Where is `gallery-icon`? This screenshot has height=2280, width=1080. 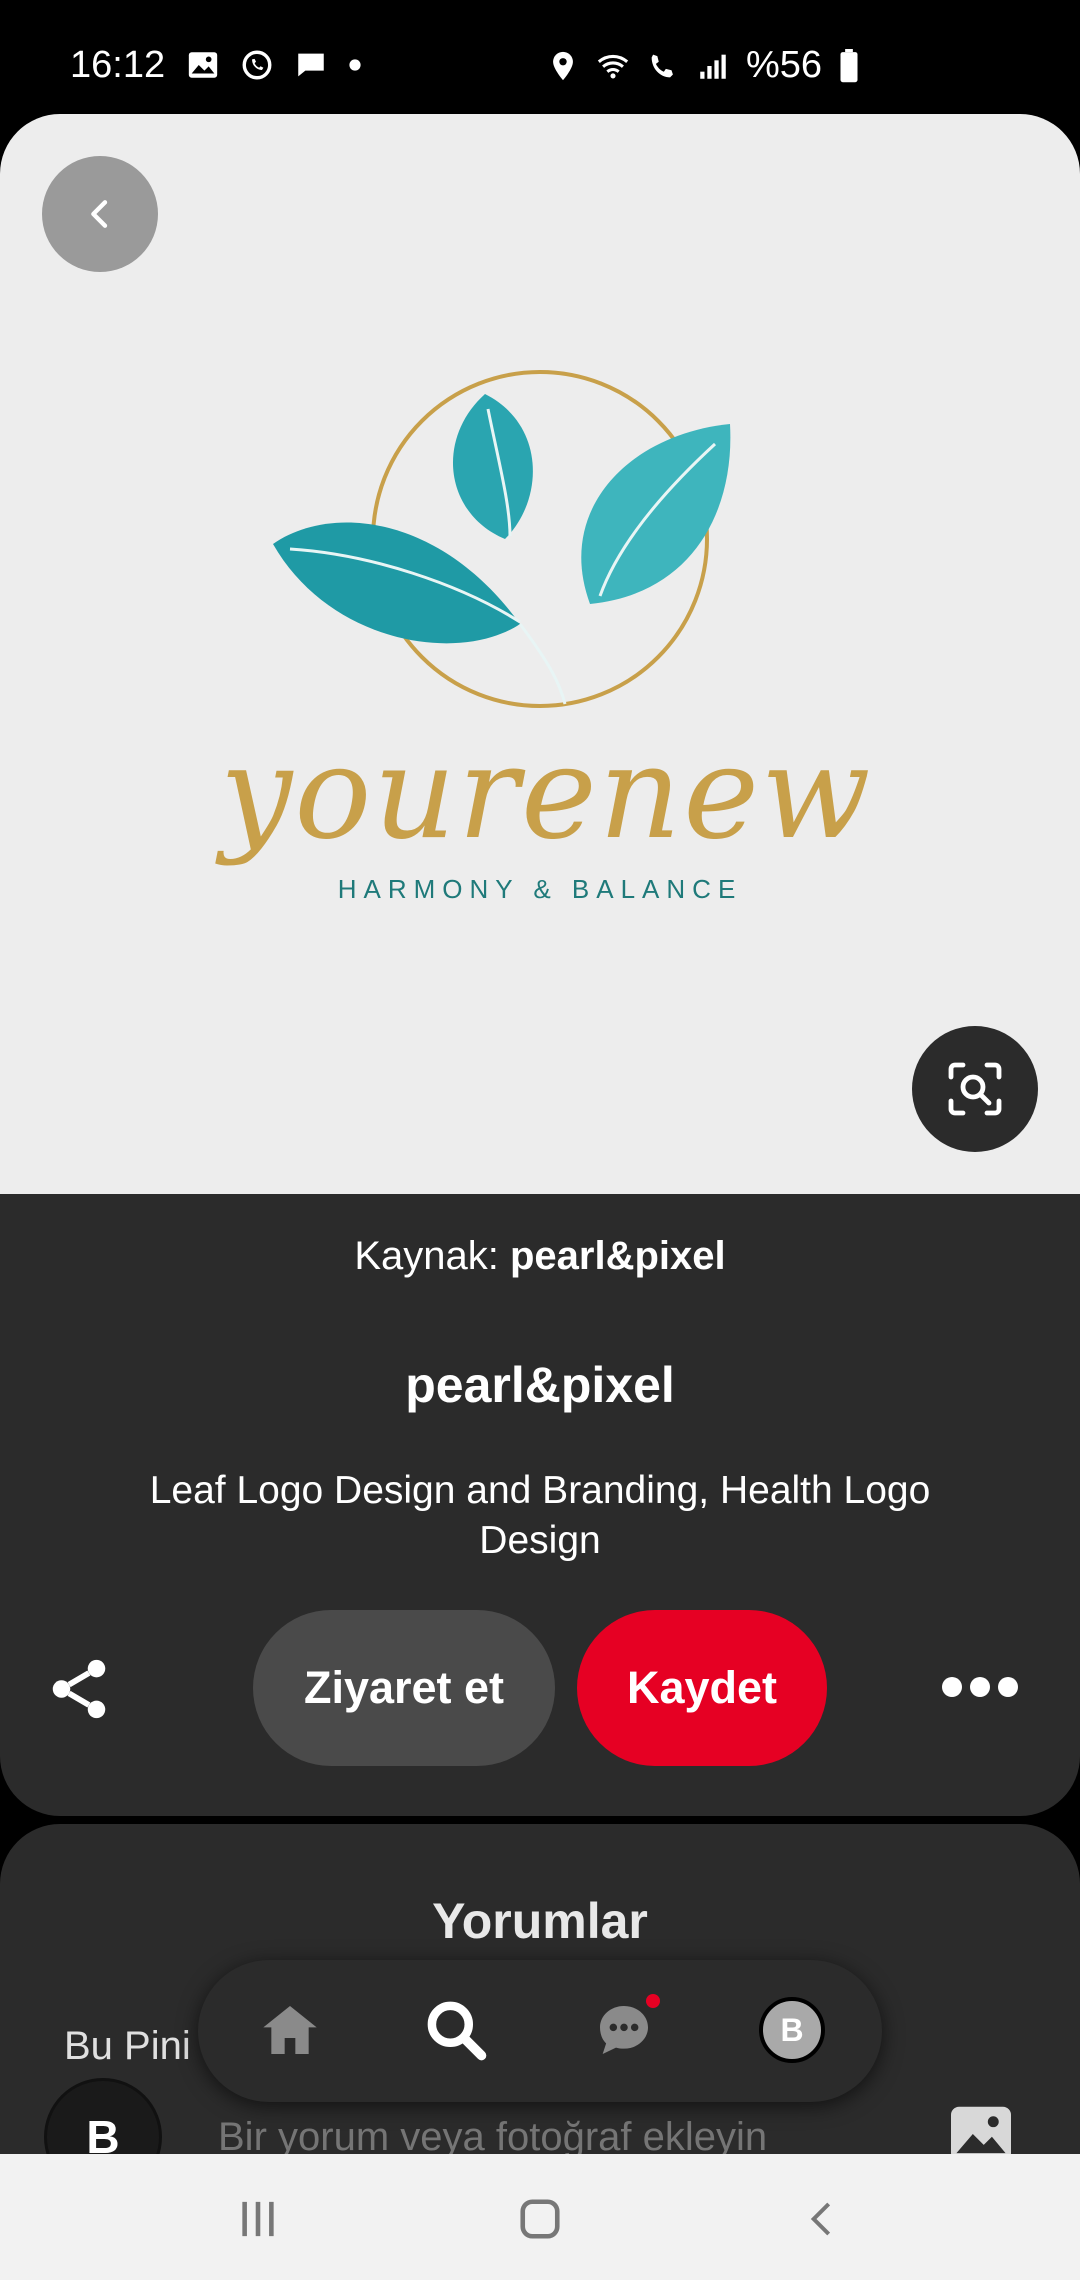 gallery-icon is located at coordinates (203, 65).